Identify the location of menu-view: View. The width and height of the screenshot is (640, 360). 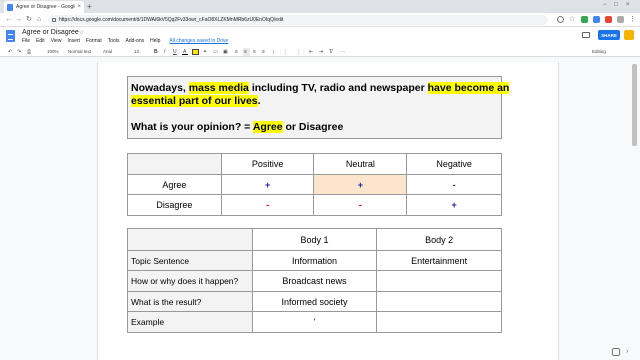
(56, 41).